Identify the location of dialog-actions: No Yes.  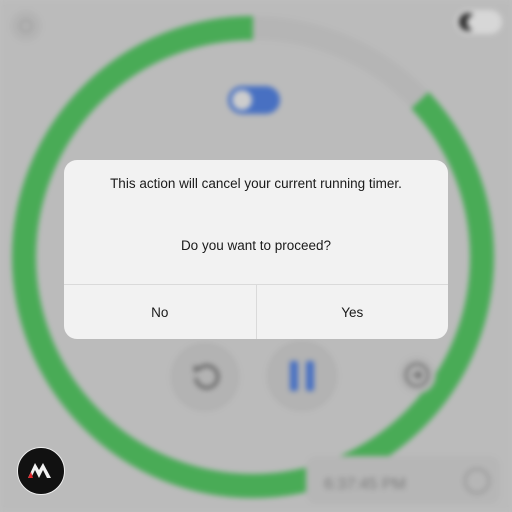
(256, 311).